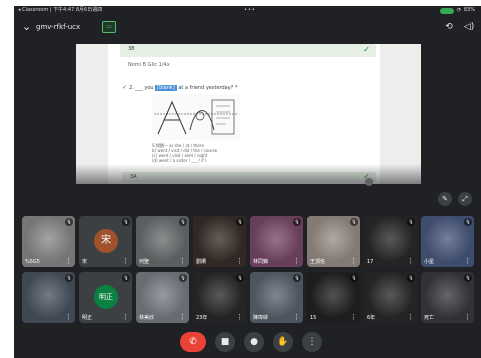 The width and height of the screenshot is (481, 358). I want to click on participant-tile: 🎙 劉姍 ⋮, so click(219, 241).